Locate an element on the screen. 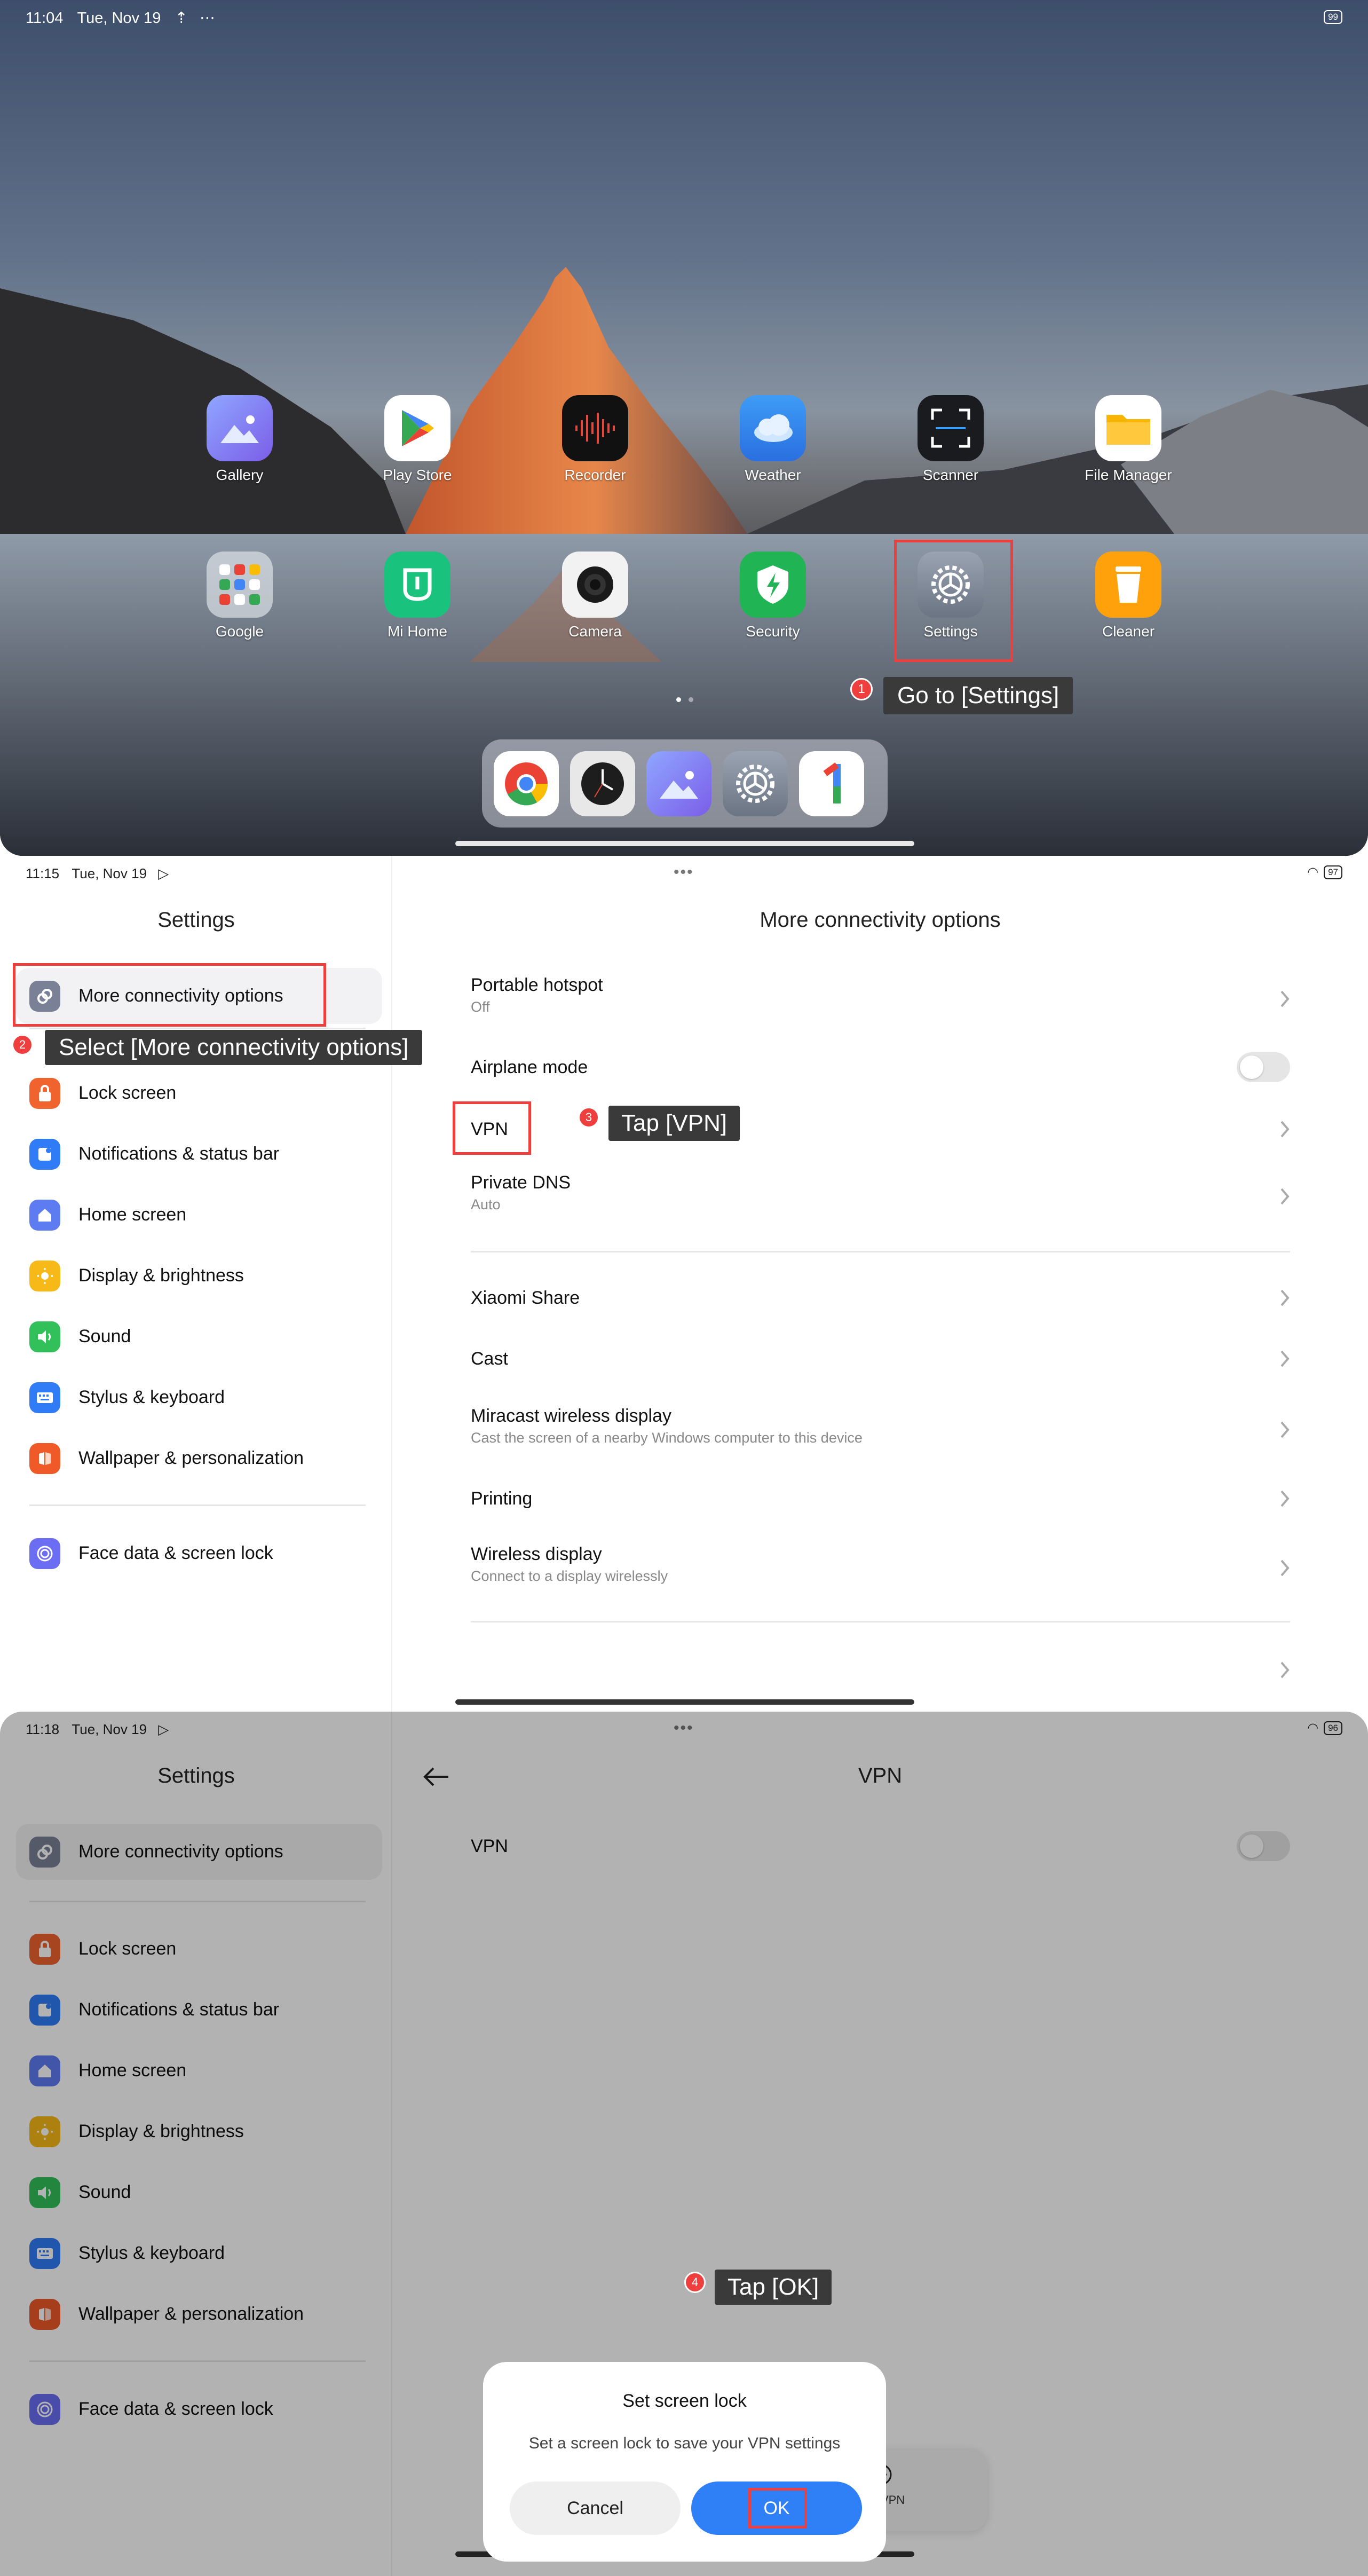 The height and width of the screenshot is (2576, 1368). mi-home-icon is located at coordinates (417, 585).